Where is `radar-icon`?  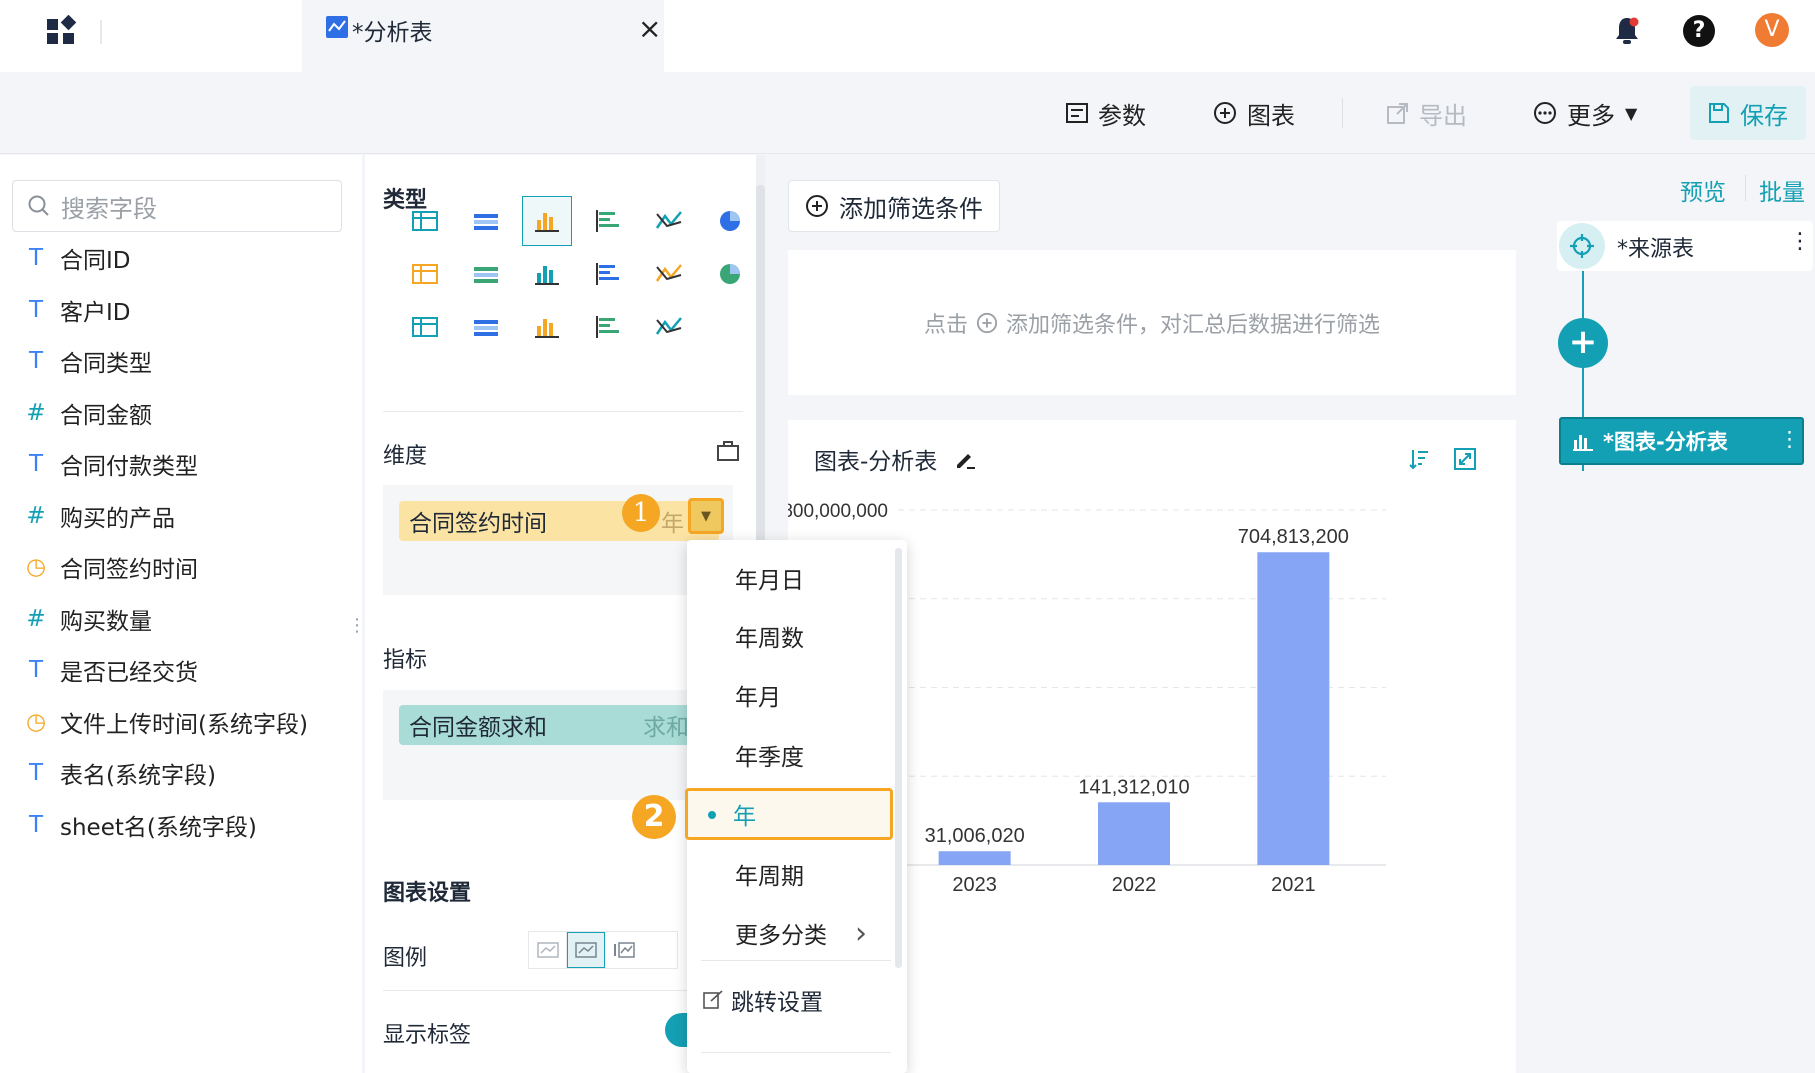
radar-icon is located at coordinates (425, 327).